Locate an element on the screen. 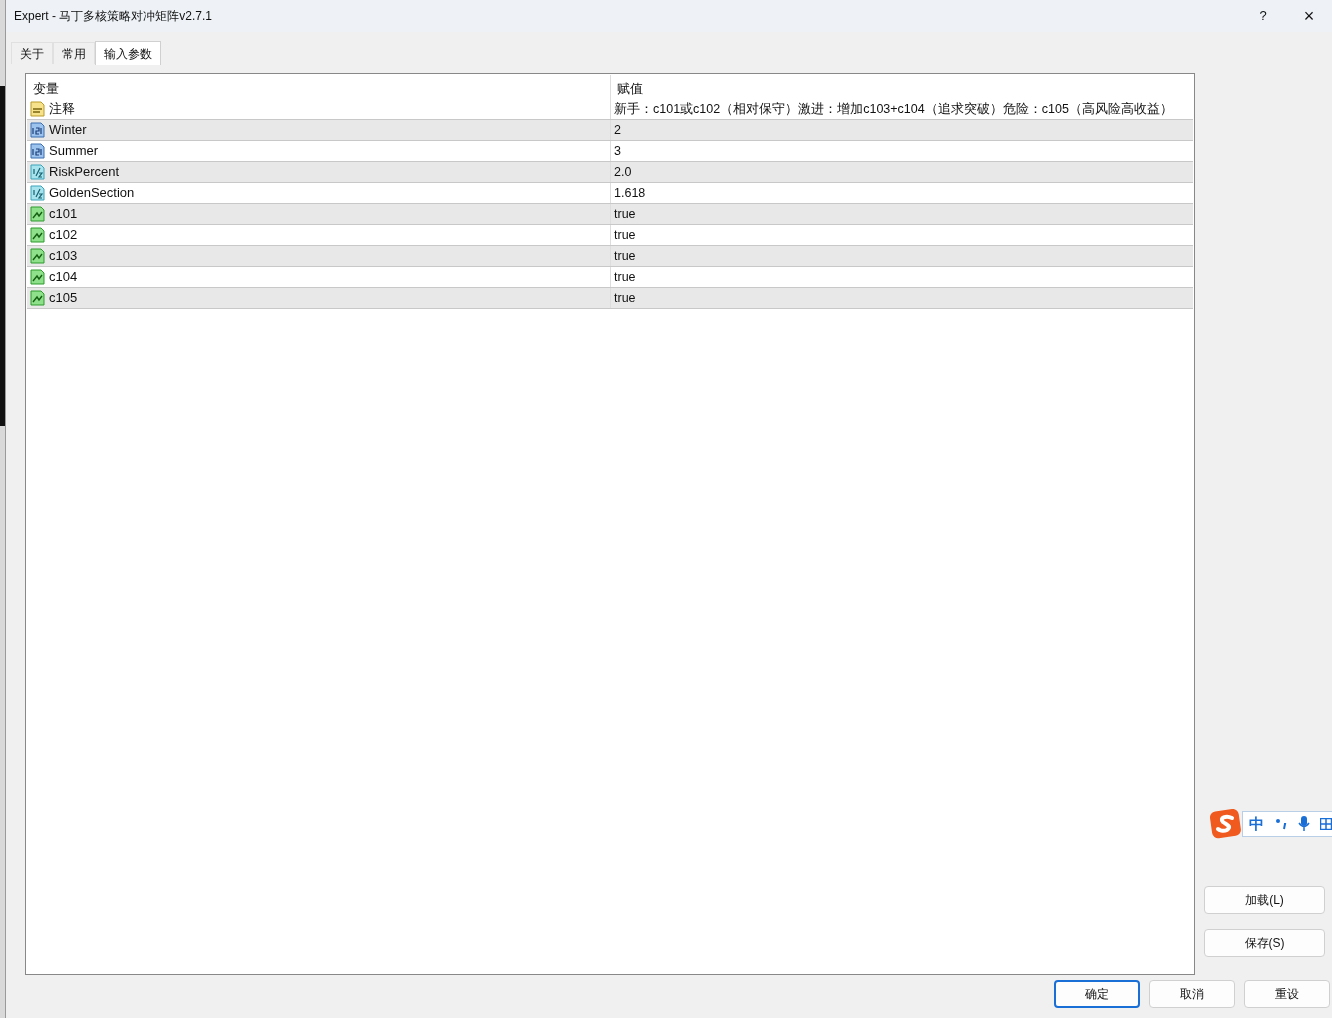  parameter-name: c105 is located at coordinates (63, 298).